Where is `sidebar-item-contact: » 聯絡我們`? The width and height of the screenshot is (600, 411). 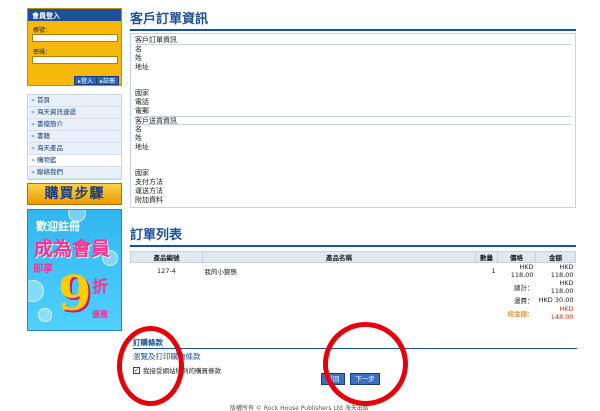
sidebar-item-contact: » 聯絡我們 is located at coordinates (74, 173).